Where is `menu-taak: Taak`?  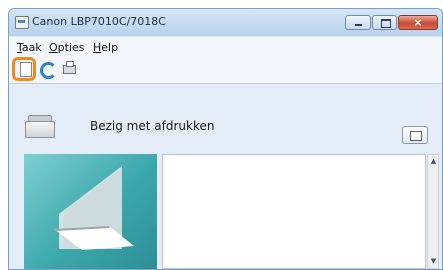 menu-taak: Taak is located at coordinates (29, 47).